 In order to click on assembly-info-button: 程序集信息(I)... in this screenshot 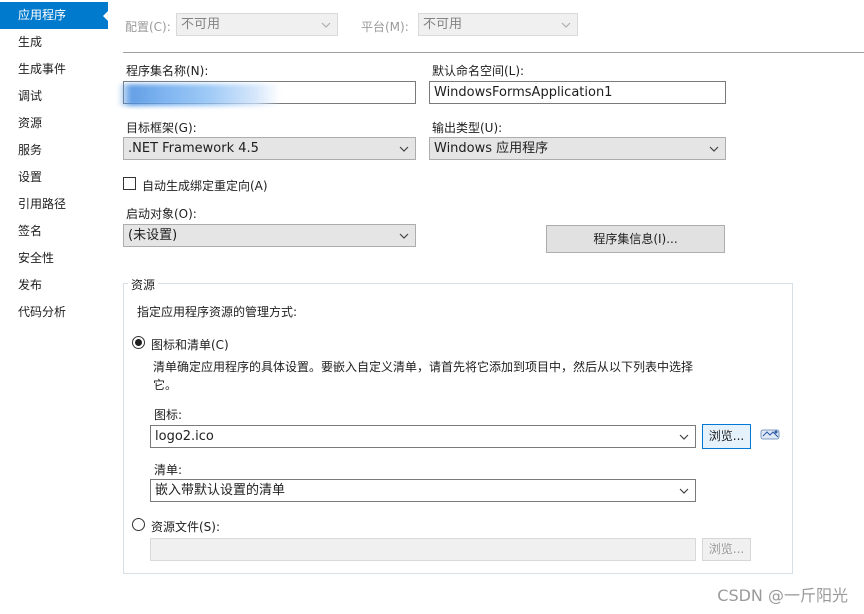, I will do `click(635, 239)`.